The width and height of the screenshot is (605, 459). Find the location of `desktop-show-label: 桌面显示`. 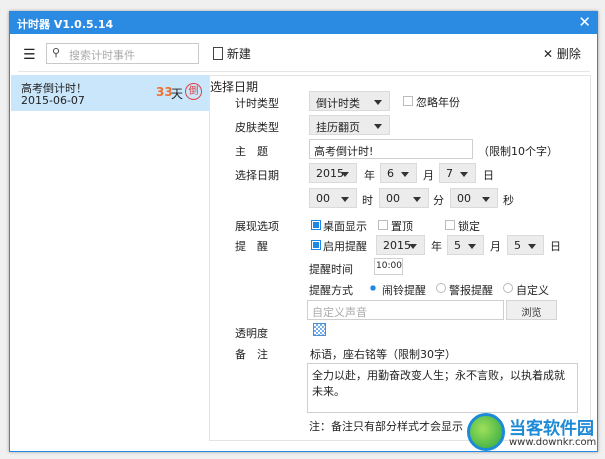

desktop-show-label: 桌面显示 is located at coordinates (345, 226).